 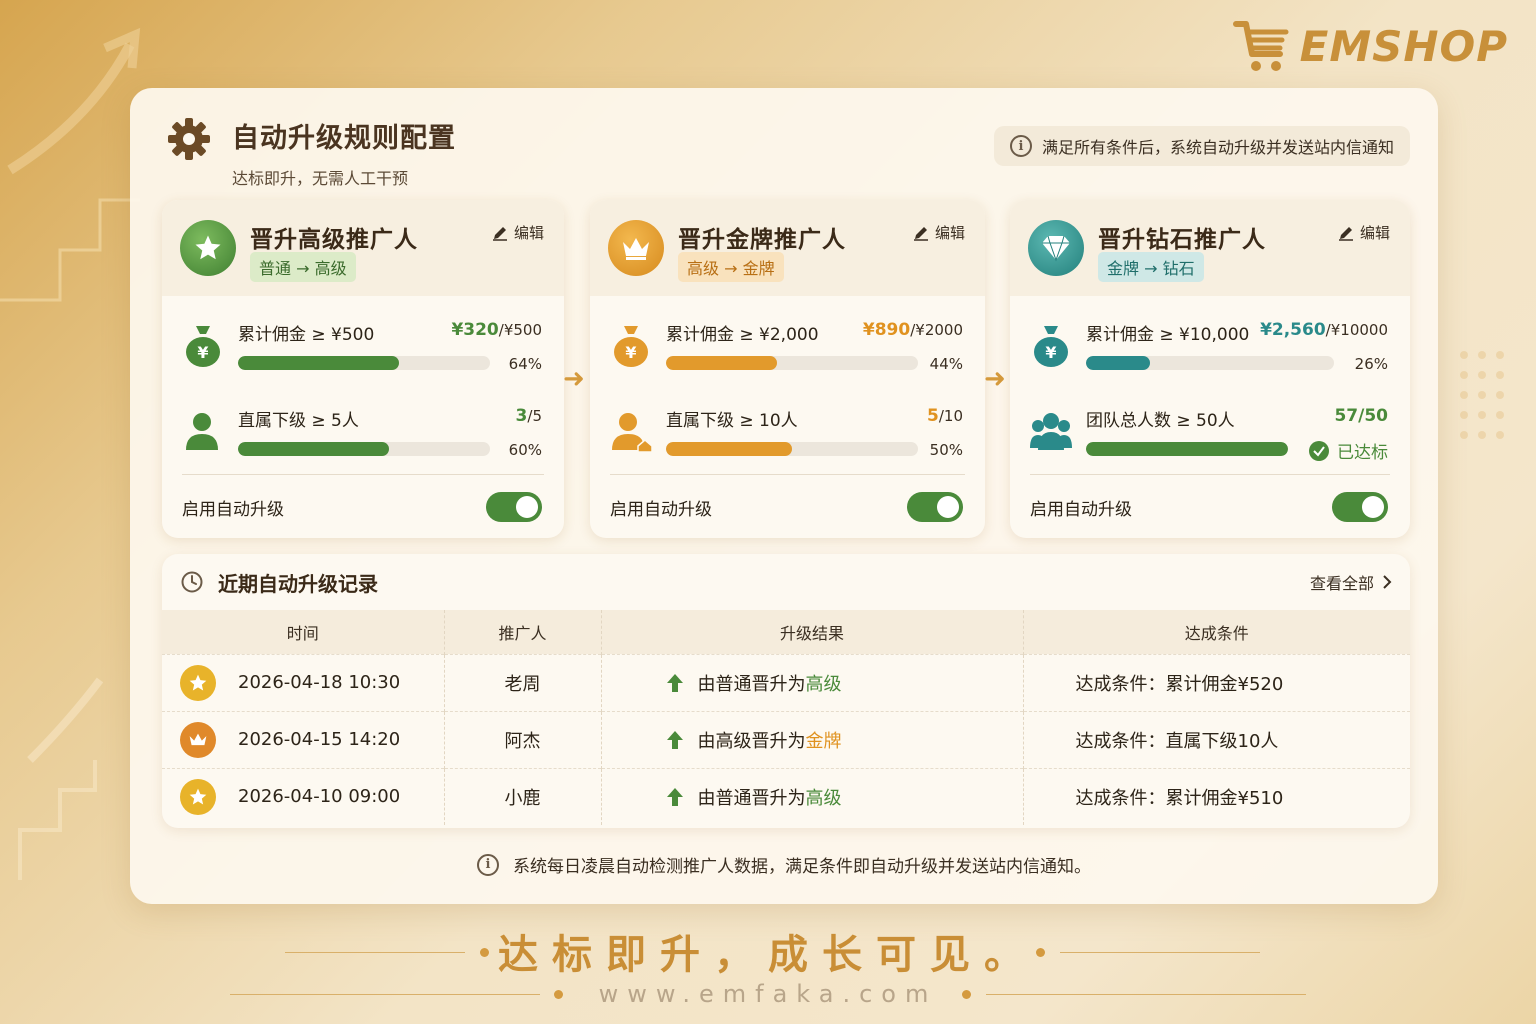 I want to click on condition-label: 直属下级 ≥ 5人, so click(x=298, y=421).